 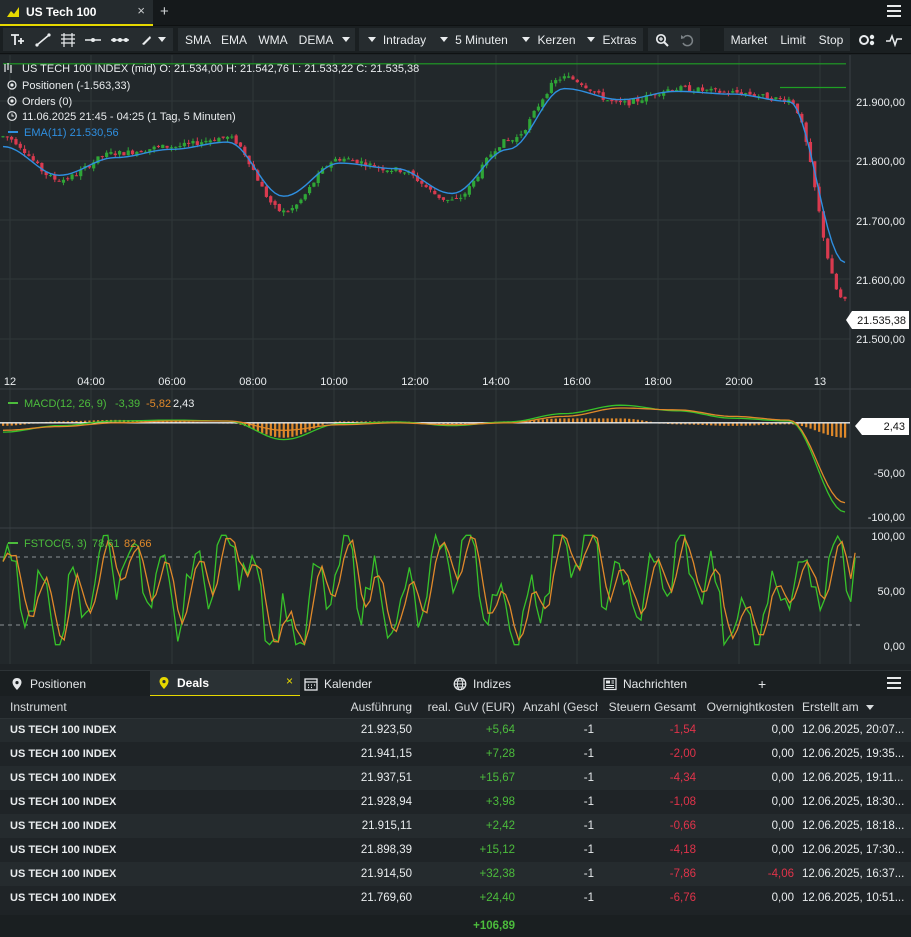 I want to click on column-header-overnight: Overnightkosten, so click(x=749, y=707).